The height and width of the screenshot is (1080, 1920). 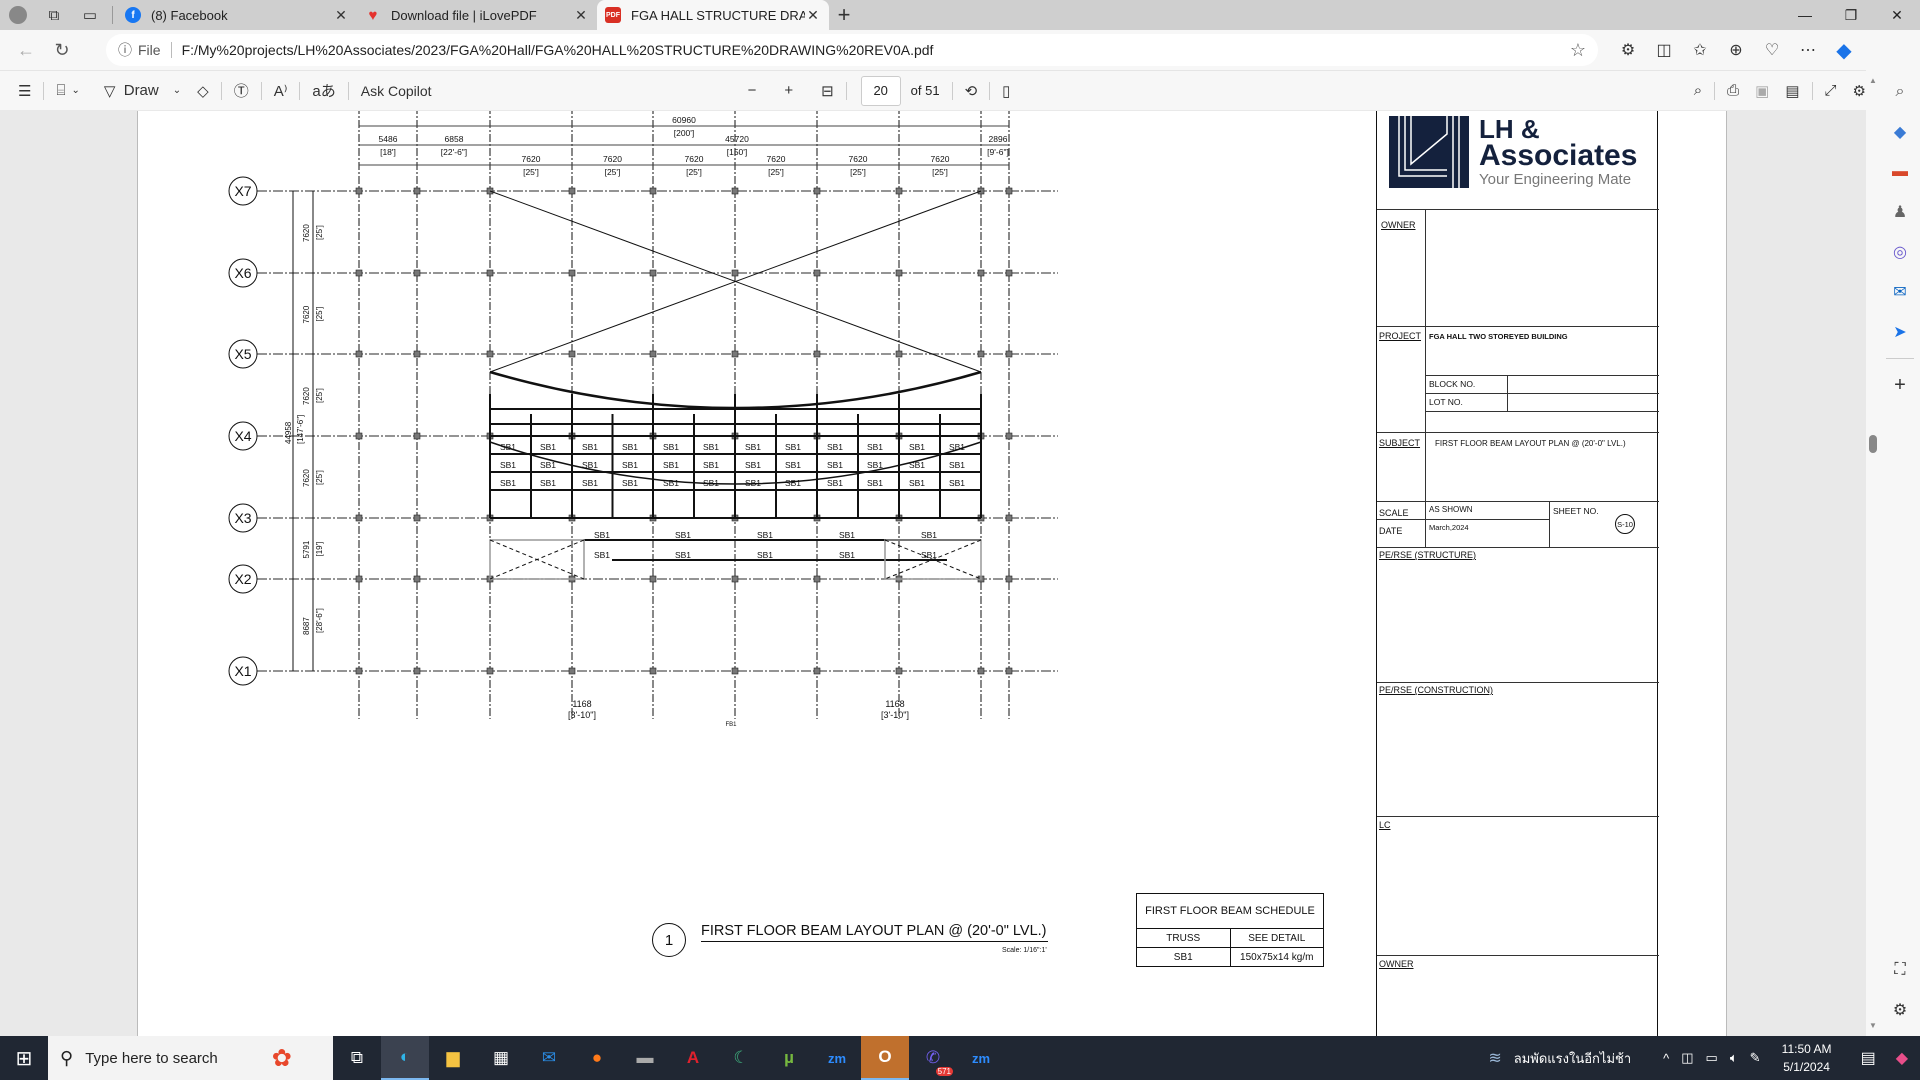 I want to click on fit-page-icon: ⊟, so click(x=827, y=91).